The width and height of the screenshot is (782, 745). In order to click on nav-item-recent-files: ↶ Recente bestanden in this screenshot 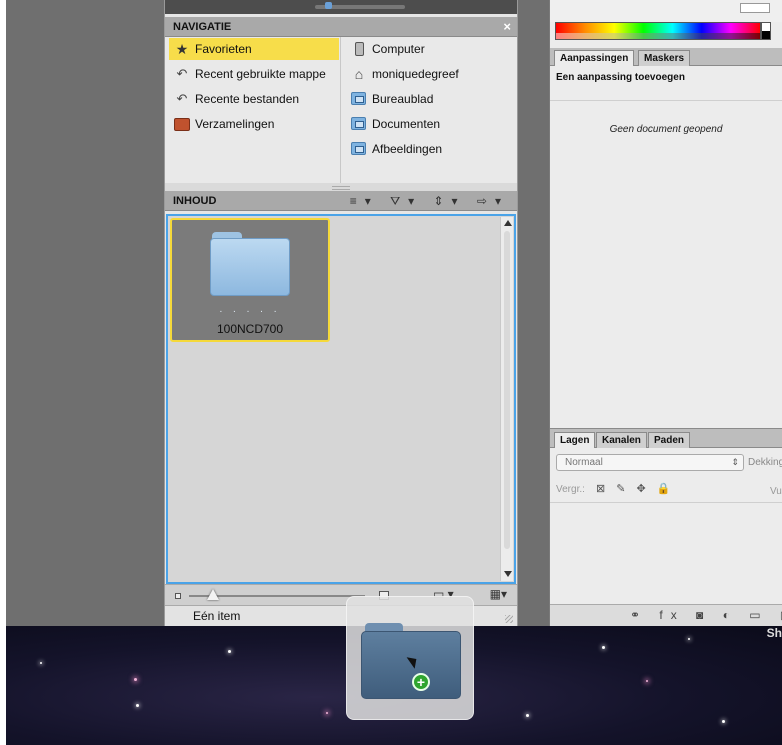, I will do `click(254, 99)`.